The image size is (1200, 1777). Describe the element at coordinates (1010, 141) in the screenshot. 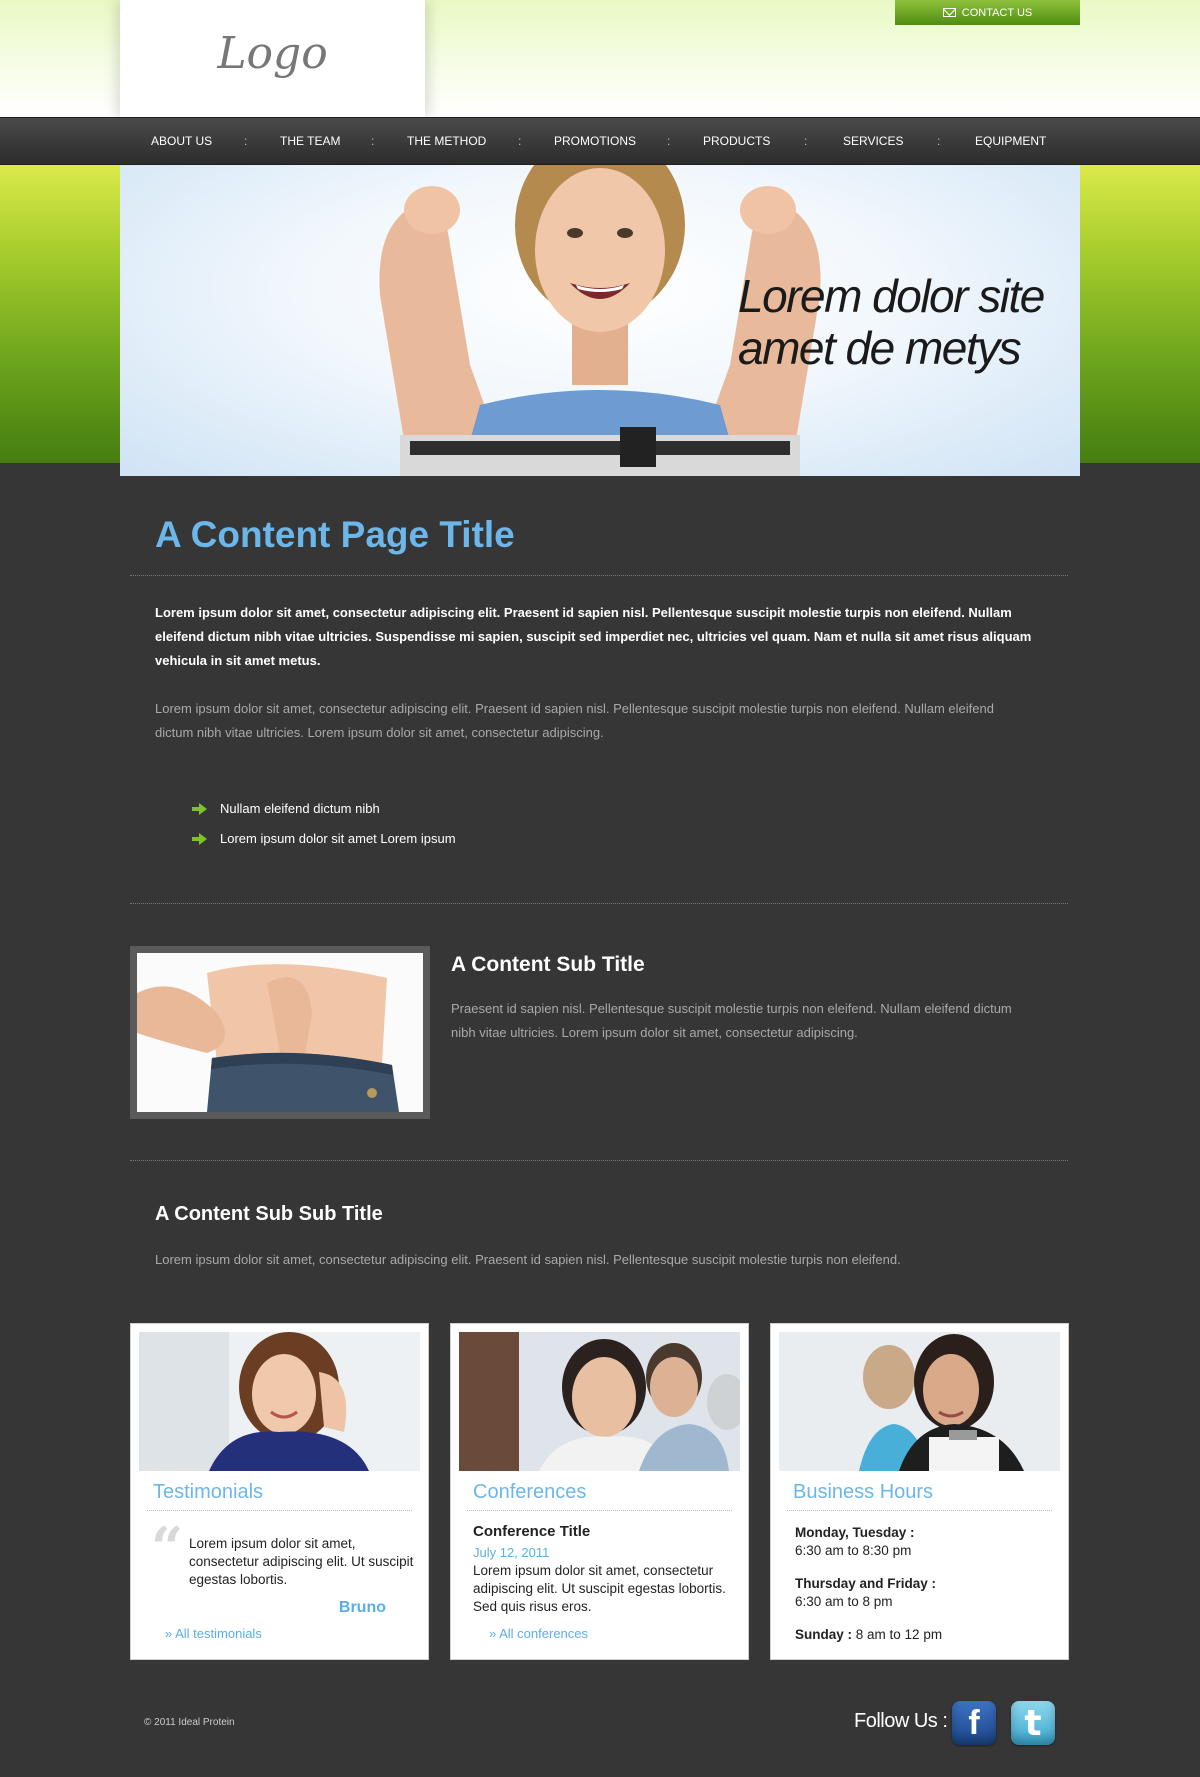

I see `nav-item-equipment: EQUIPMENT` at that location.